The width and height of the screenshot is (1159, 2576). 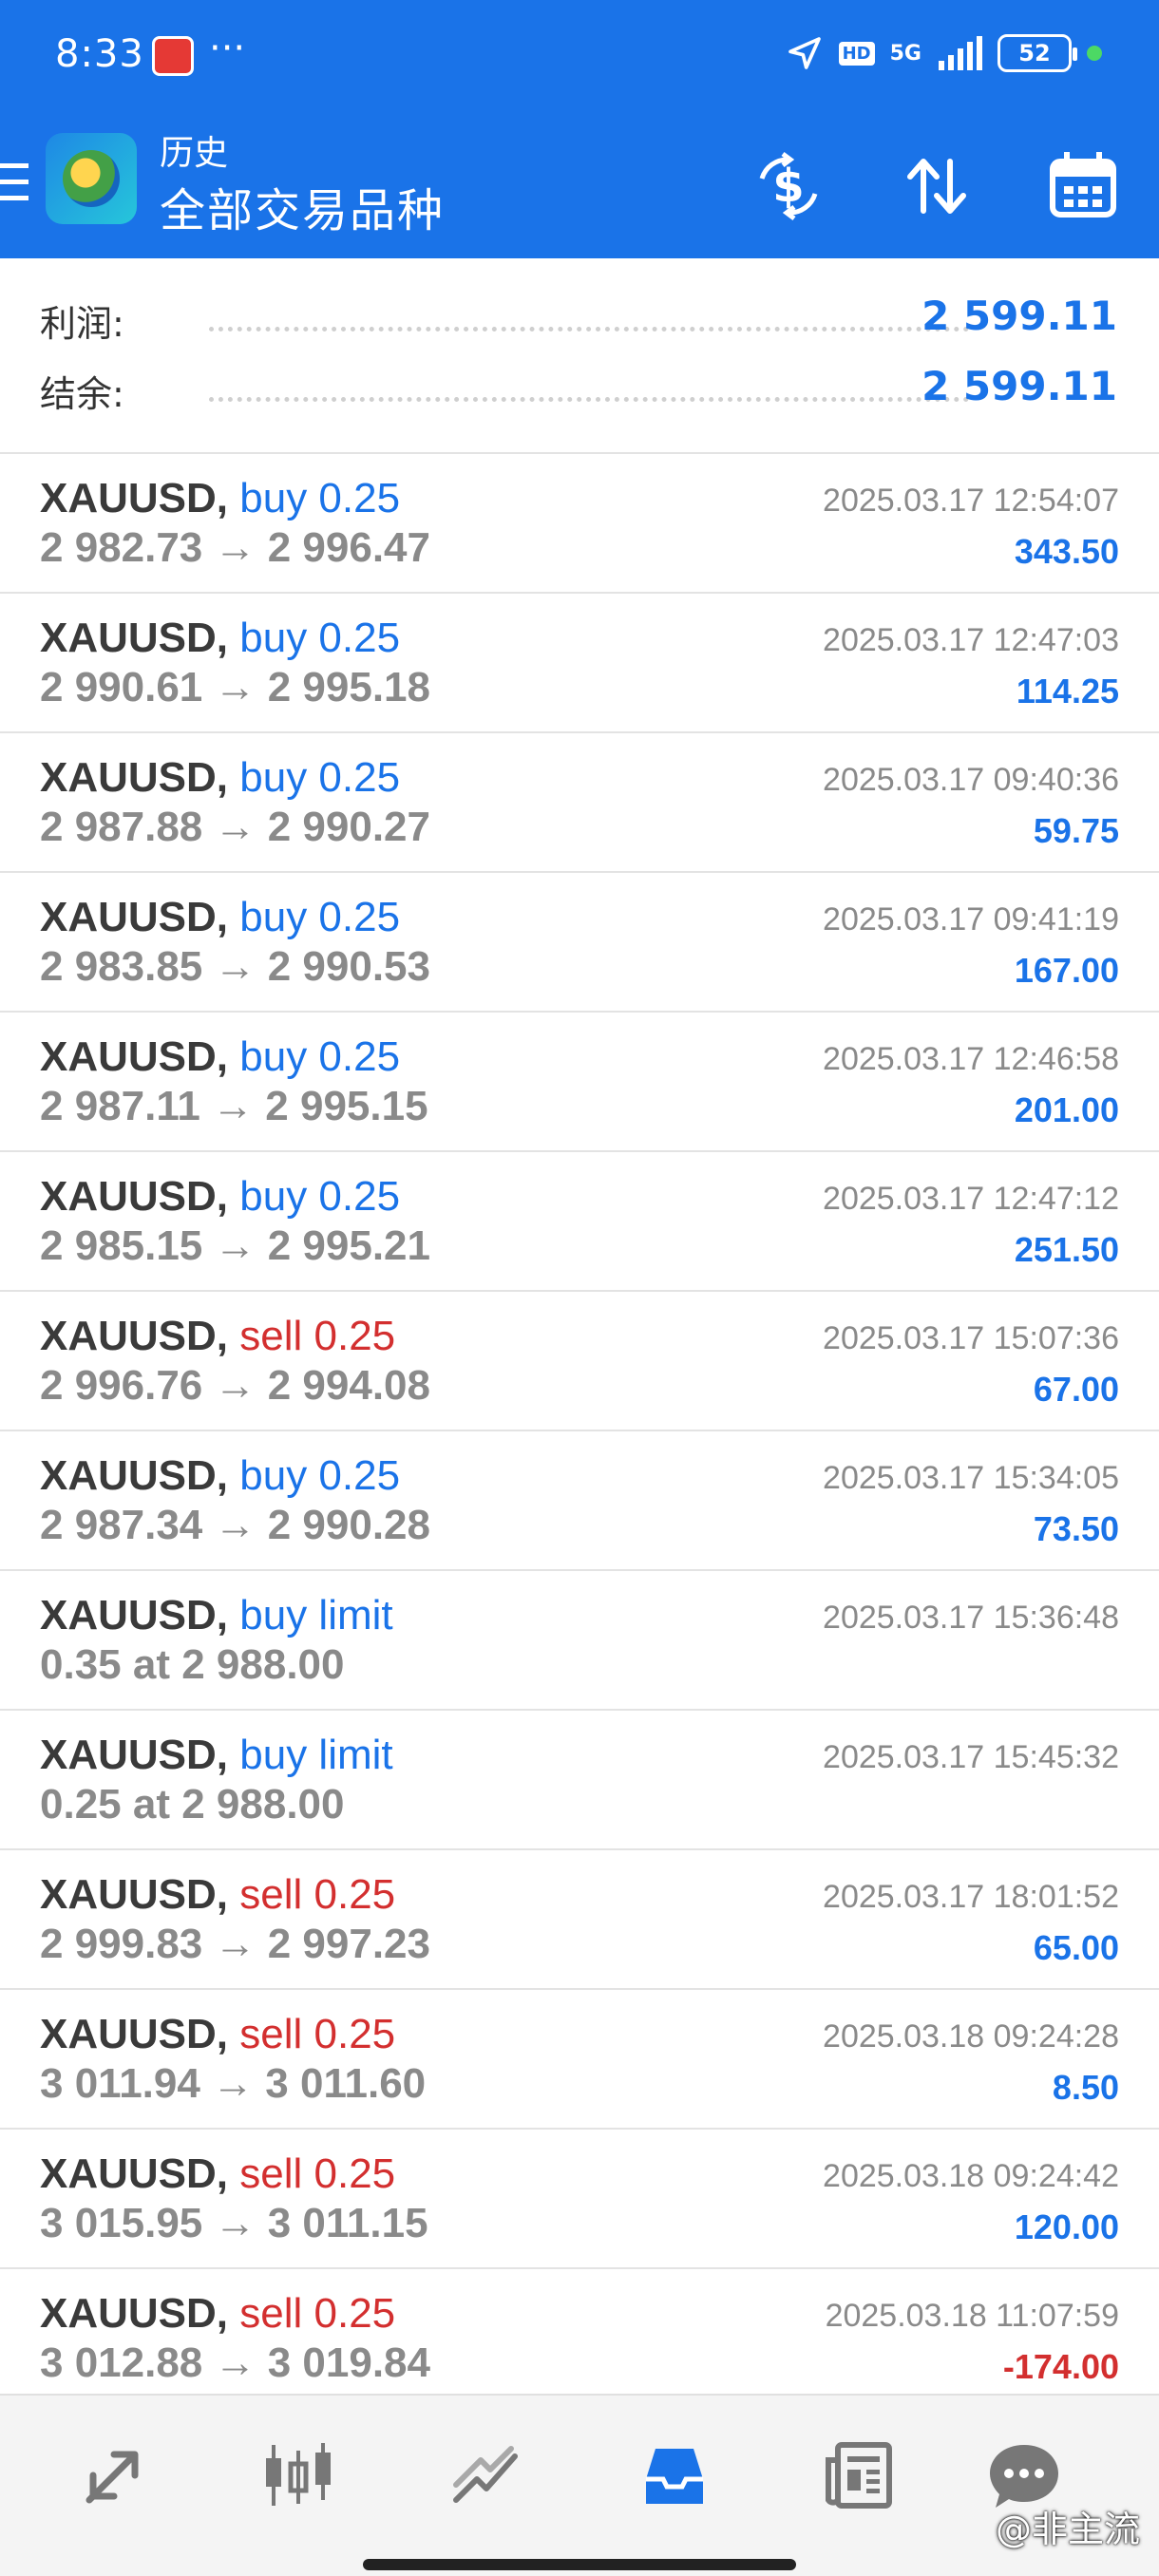 What do you see at coordinates (1076, 1948) in the screenshot?
I see `trade-profit: 65.00` at bounding box center [1076, 1948].